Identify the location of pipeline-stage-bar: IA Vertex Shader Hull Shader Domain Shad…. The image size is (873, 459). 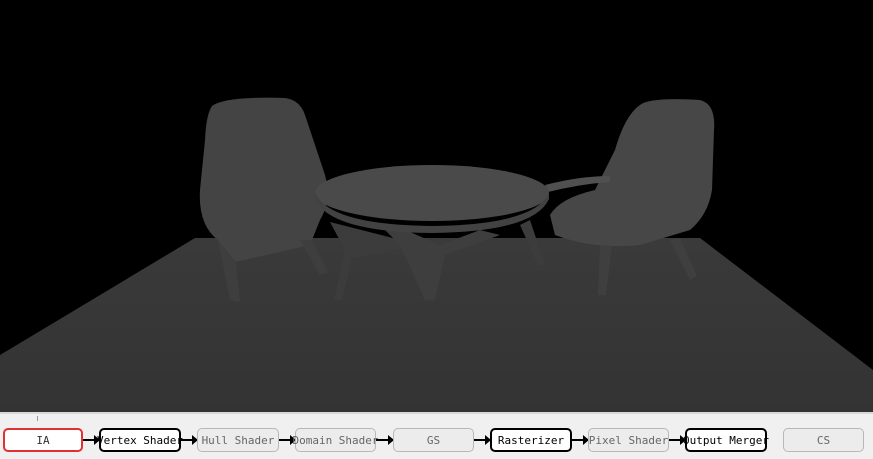
(436, 435).